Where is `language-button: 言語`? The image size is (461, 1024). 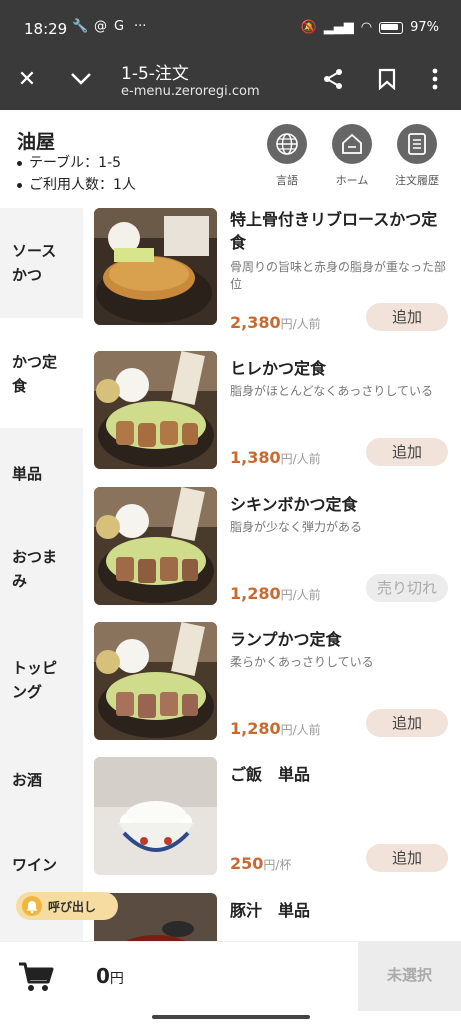
language-button: 言語 is located at coordinates (287, 156).